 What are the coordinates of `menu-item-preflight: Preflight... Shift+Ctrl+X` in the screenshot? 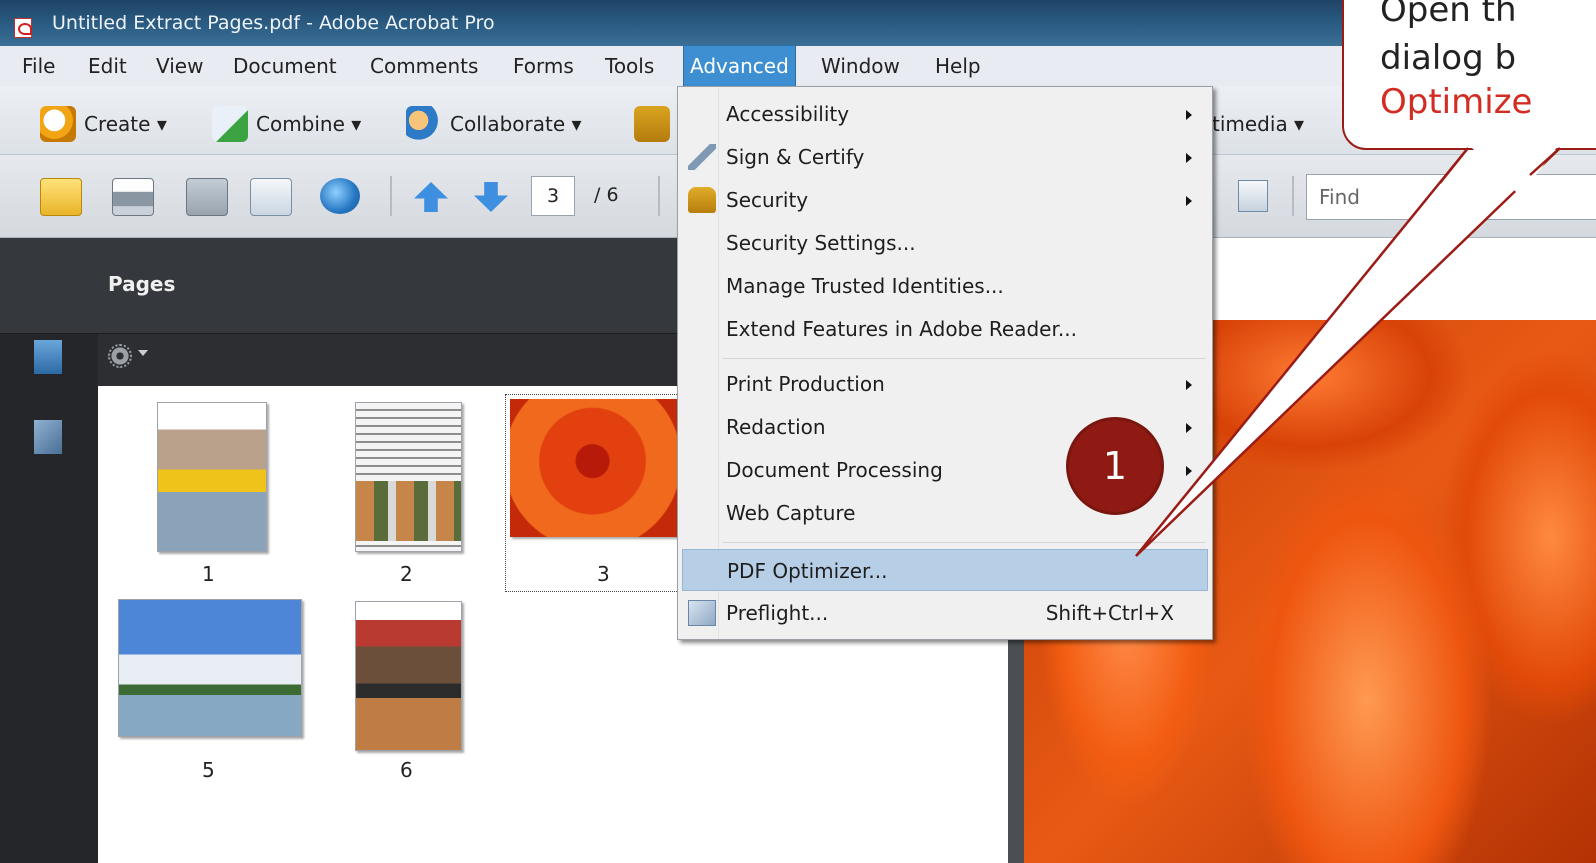 It's located at (945, 613).